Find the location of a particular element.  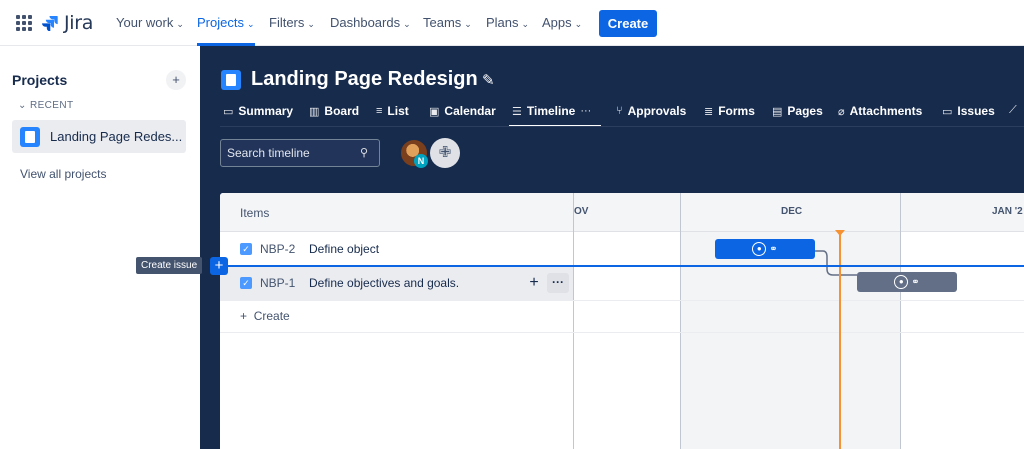

issue-type-checkbox-icon: ✓ is located at coordinates (246, 283).